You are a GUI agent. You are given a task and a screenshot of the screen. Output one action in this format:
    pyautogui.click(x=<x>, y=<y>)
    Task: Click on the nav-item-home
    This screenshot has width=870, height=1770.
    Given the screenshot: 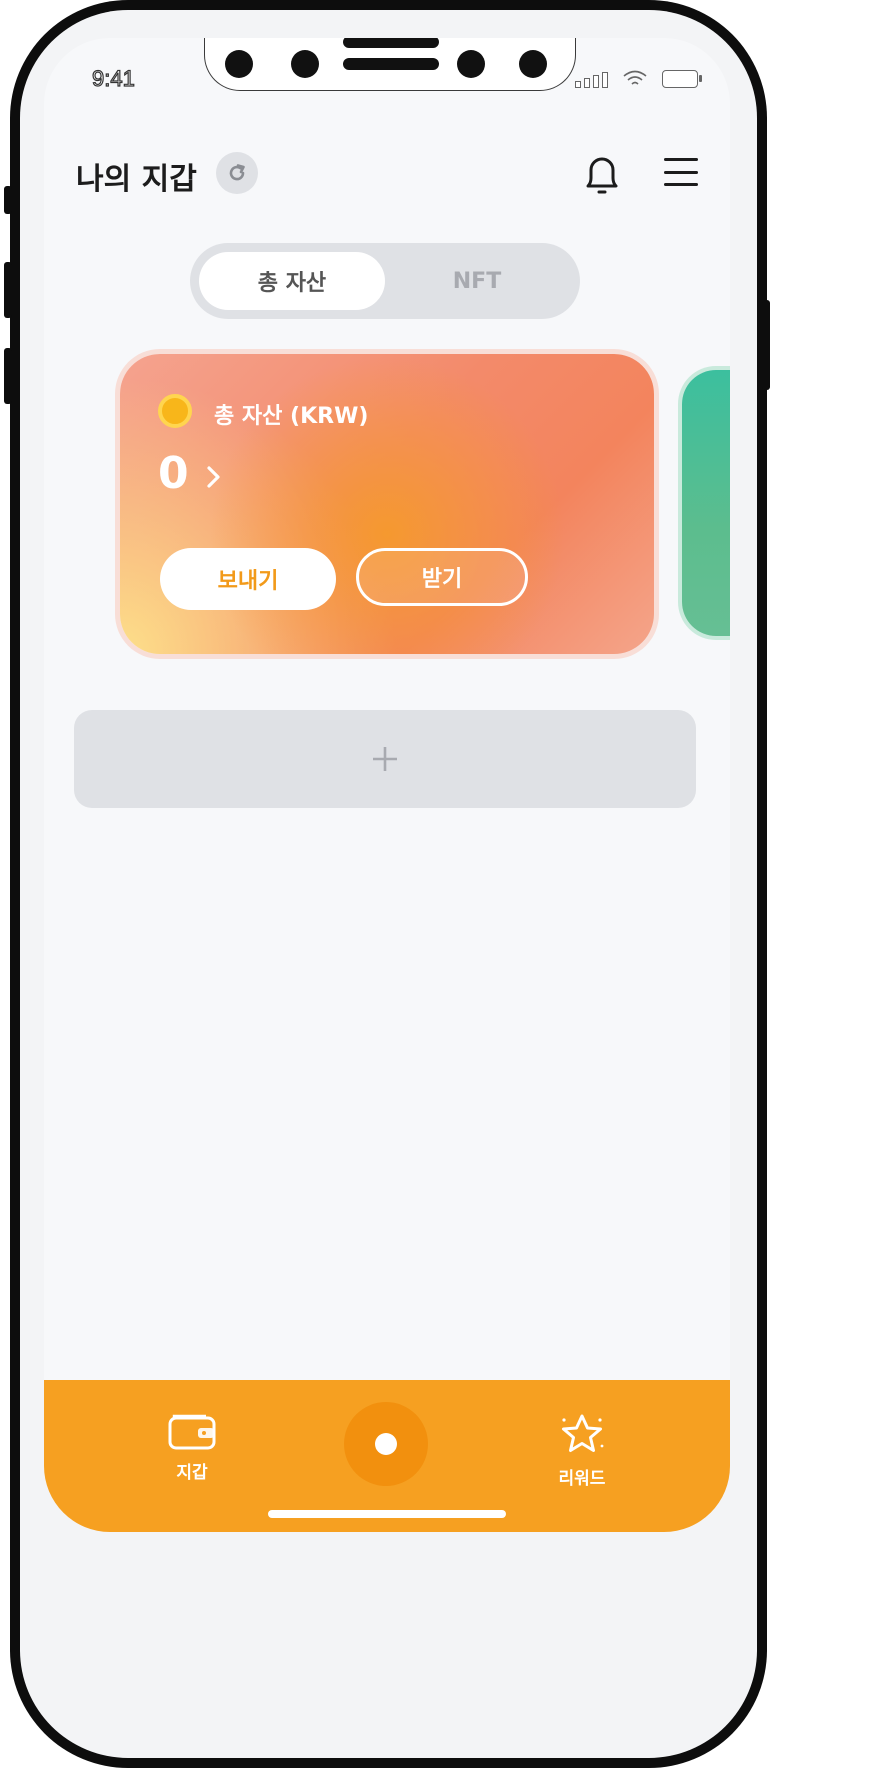 What is the action you would take?
    pyautogui.click(x=386, y=1444)
    